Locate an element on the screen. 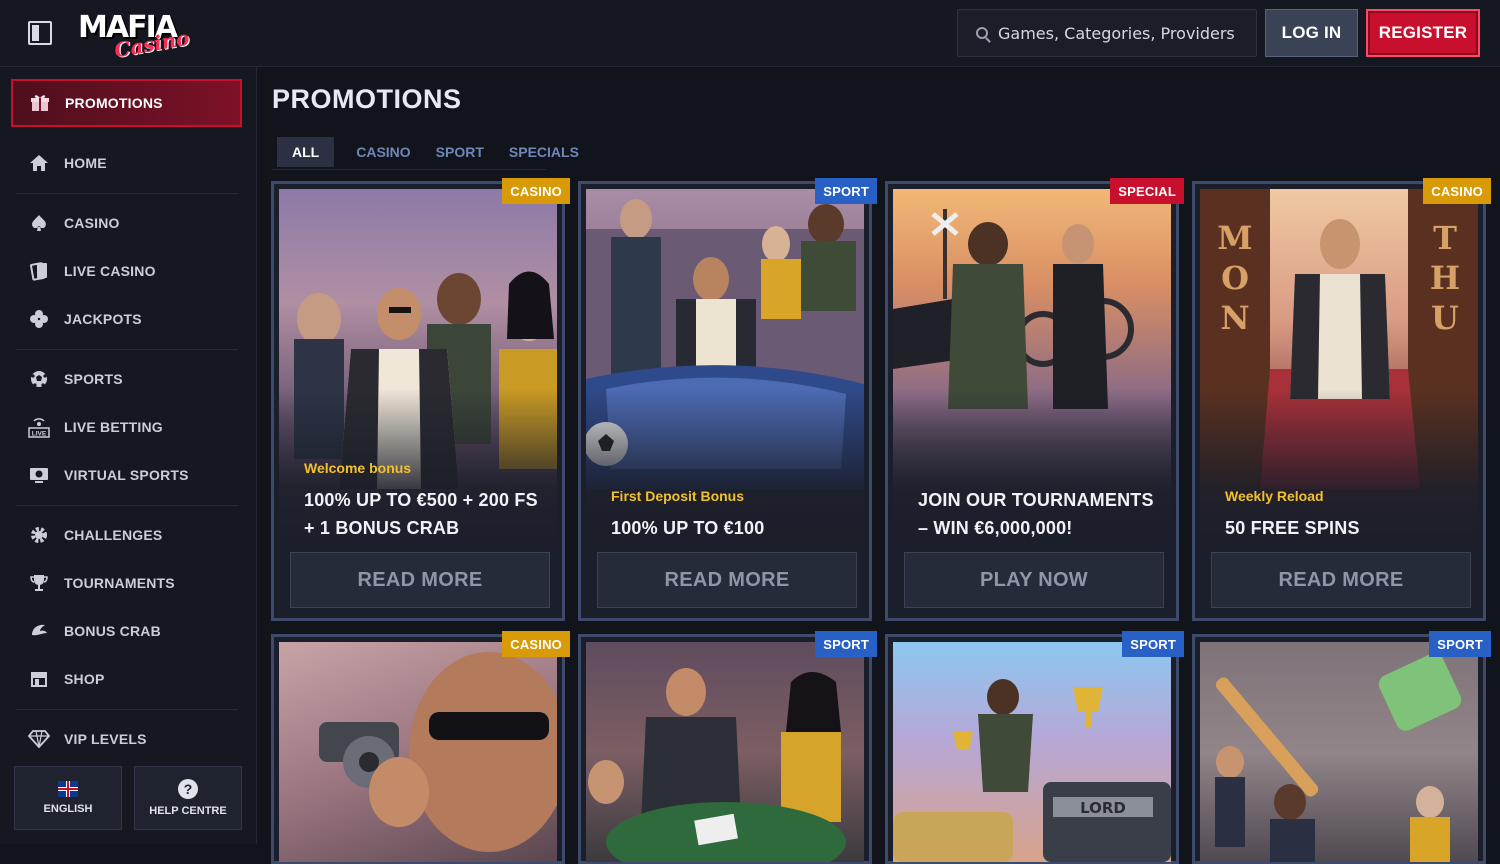  sidebar-item-sports: SPORTS is located at coordinates (75, 379).